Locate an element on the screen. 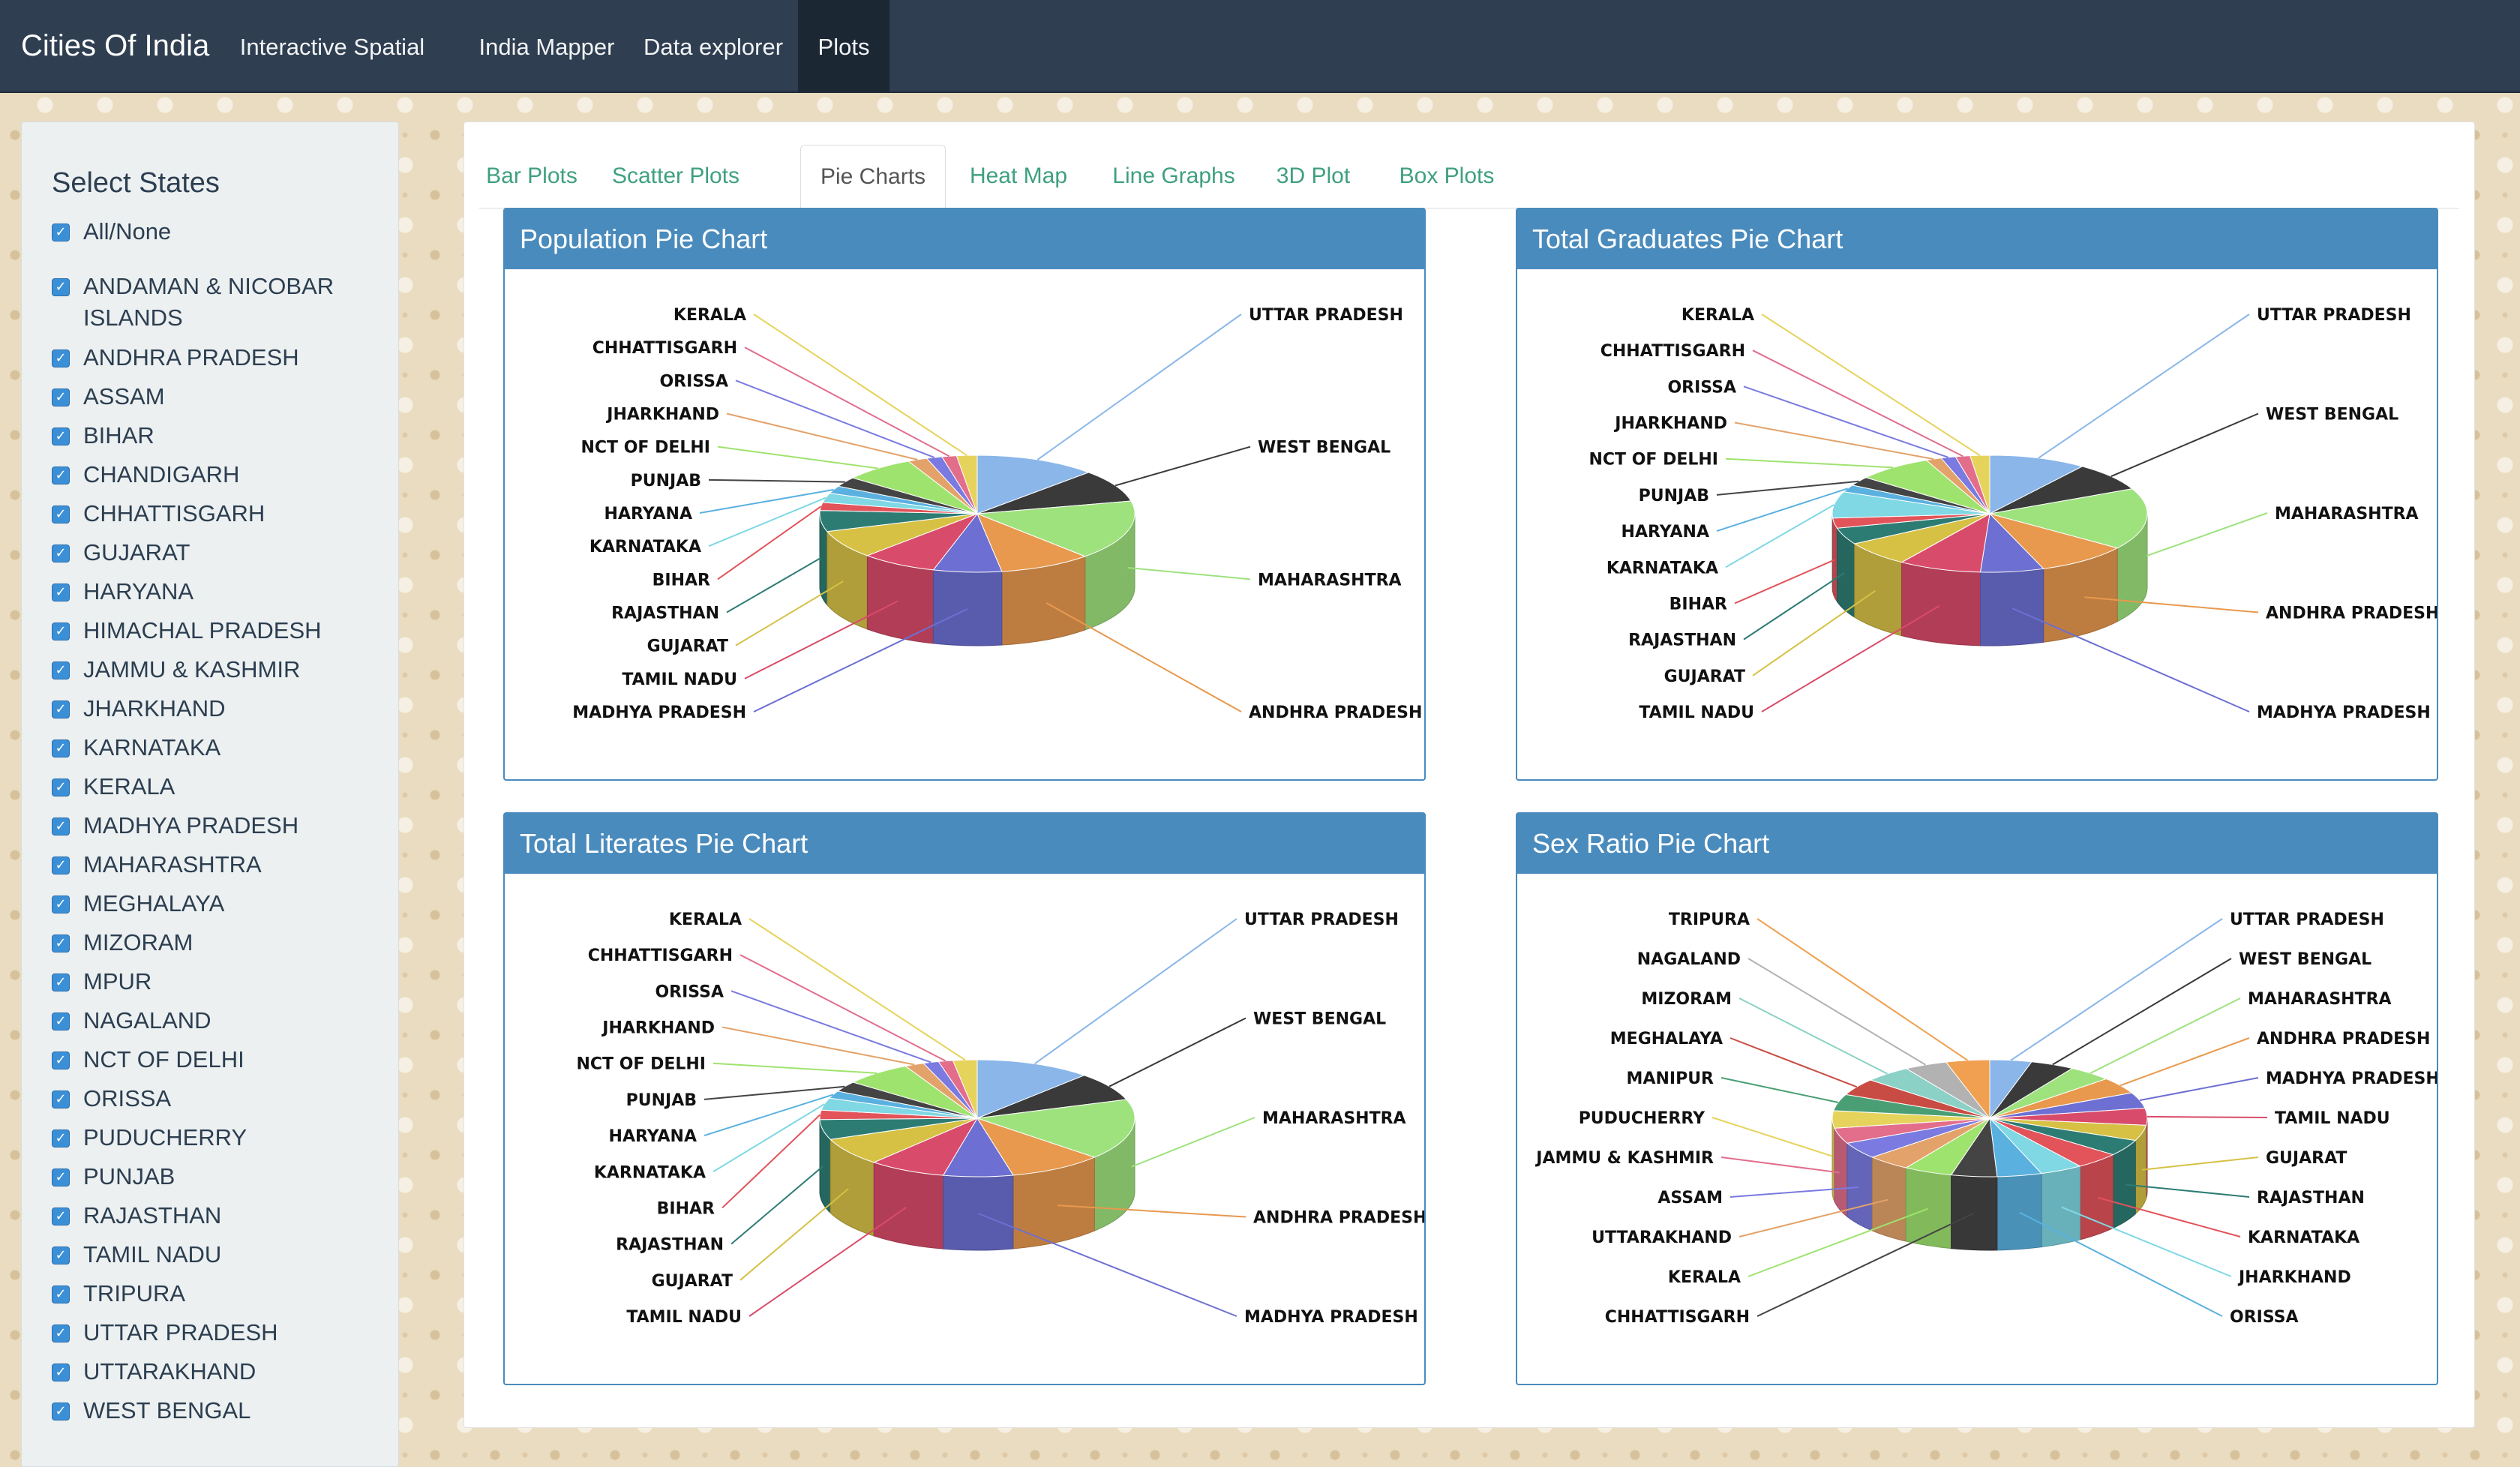 The image size is (2520, 1467). slice-label: JHARKHAND is located at coordinates (1670, 424).